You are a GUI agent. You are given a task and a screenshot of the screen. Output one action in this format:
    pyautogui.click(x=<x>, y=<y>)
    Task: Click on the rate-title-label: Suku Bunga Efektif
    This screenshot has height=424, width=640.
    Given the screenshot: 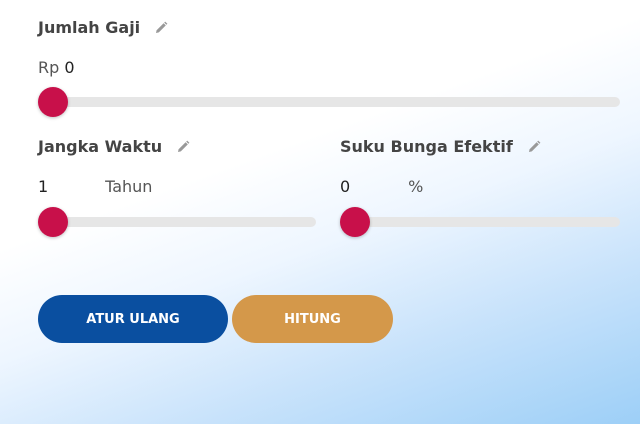 What is the action you would take?
    pyautogui.click(x=426, y=146)
    